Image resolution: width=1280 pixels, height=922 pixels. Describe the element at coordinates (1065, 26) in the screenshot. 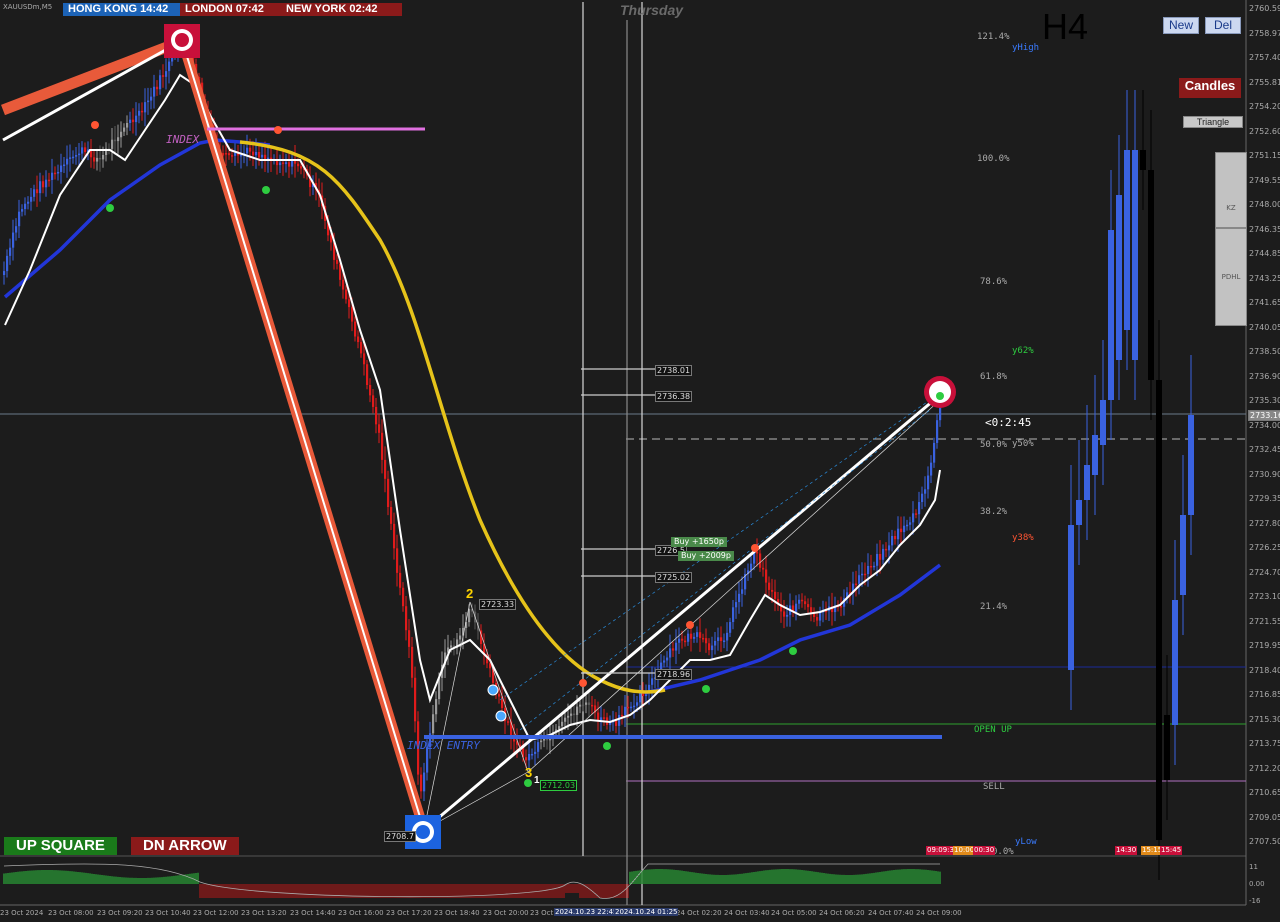

I see `timeframe-label: H4` at that location.